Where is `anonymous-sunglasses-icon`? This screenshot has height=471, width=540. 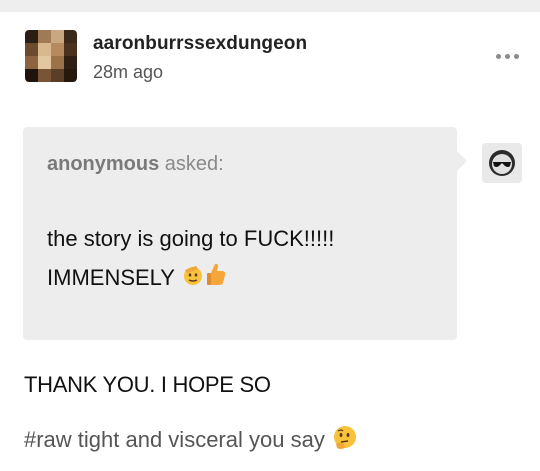 anonymous-sunglasses-icon is located at coordinates (502, 163).